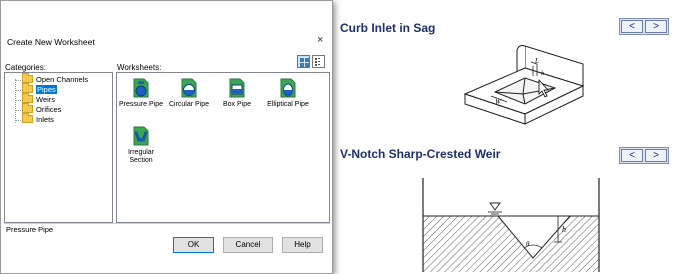 Image resolution: width=693 pixels, height=274 pixels. Describe the element at coordinates (189, 88) in the screenshot. I see `circular-pipe-icon` at that location.